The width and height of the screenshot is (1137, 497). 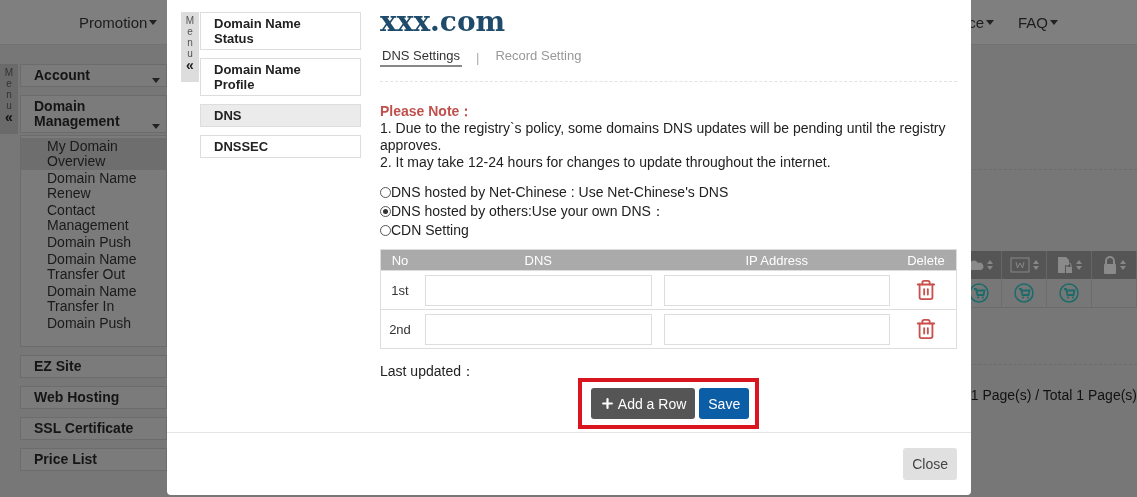 I want to click on sidebar-item: Price List, so click(x=93, y=459).